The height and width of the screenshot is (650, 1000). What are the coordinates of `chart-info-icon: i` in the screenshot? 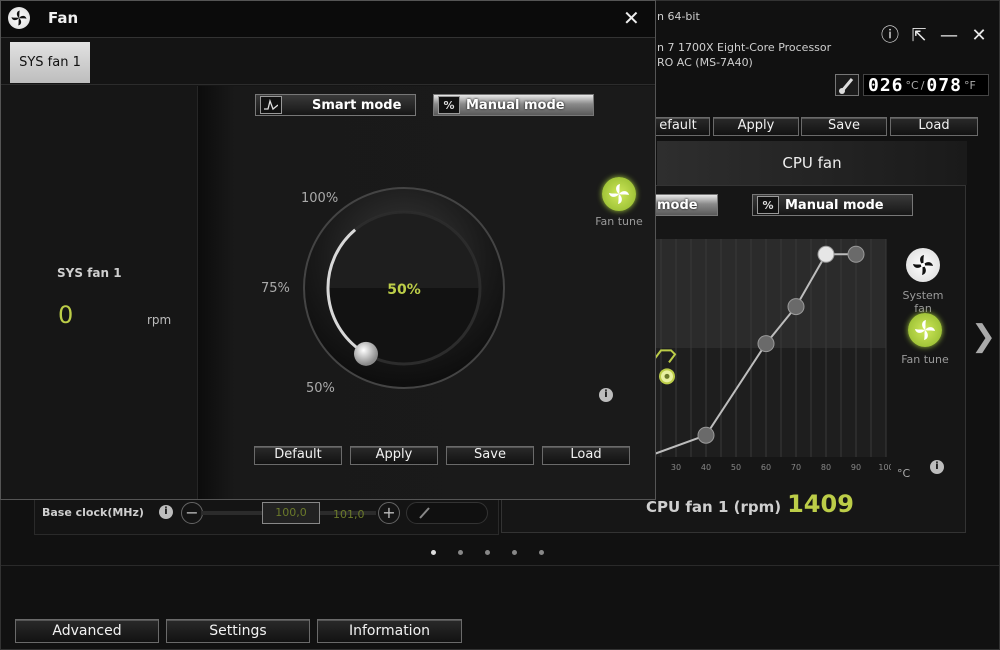 It's located at (937, 467).